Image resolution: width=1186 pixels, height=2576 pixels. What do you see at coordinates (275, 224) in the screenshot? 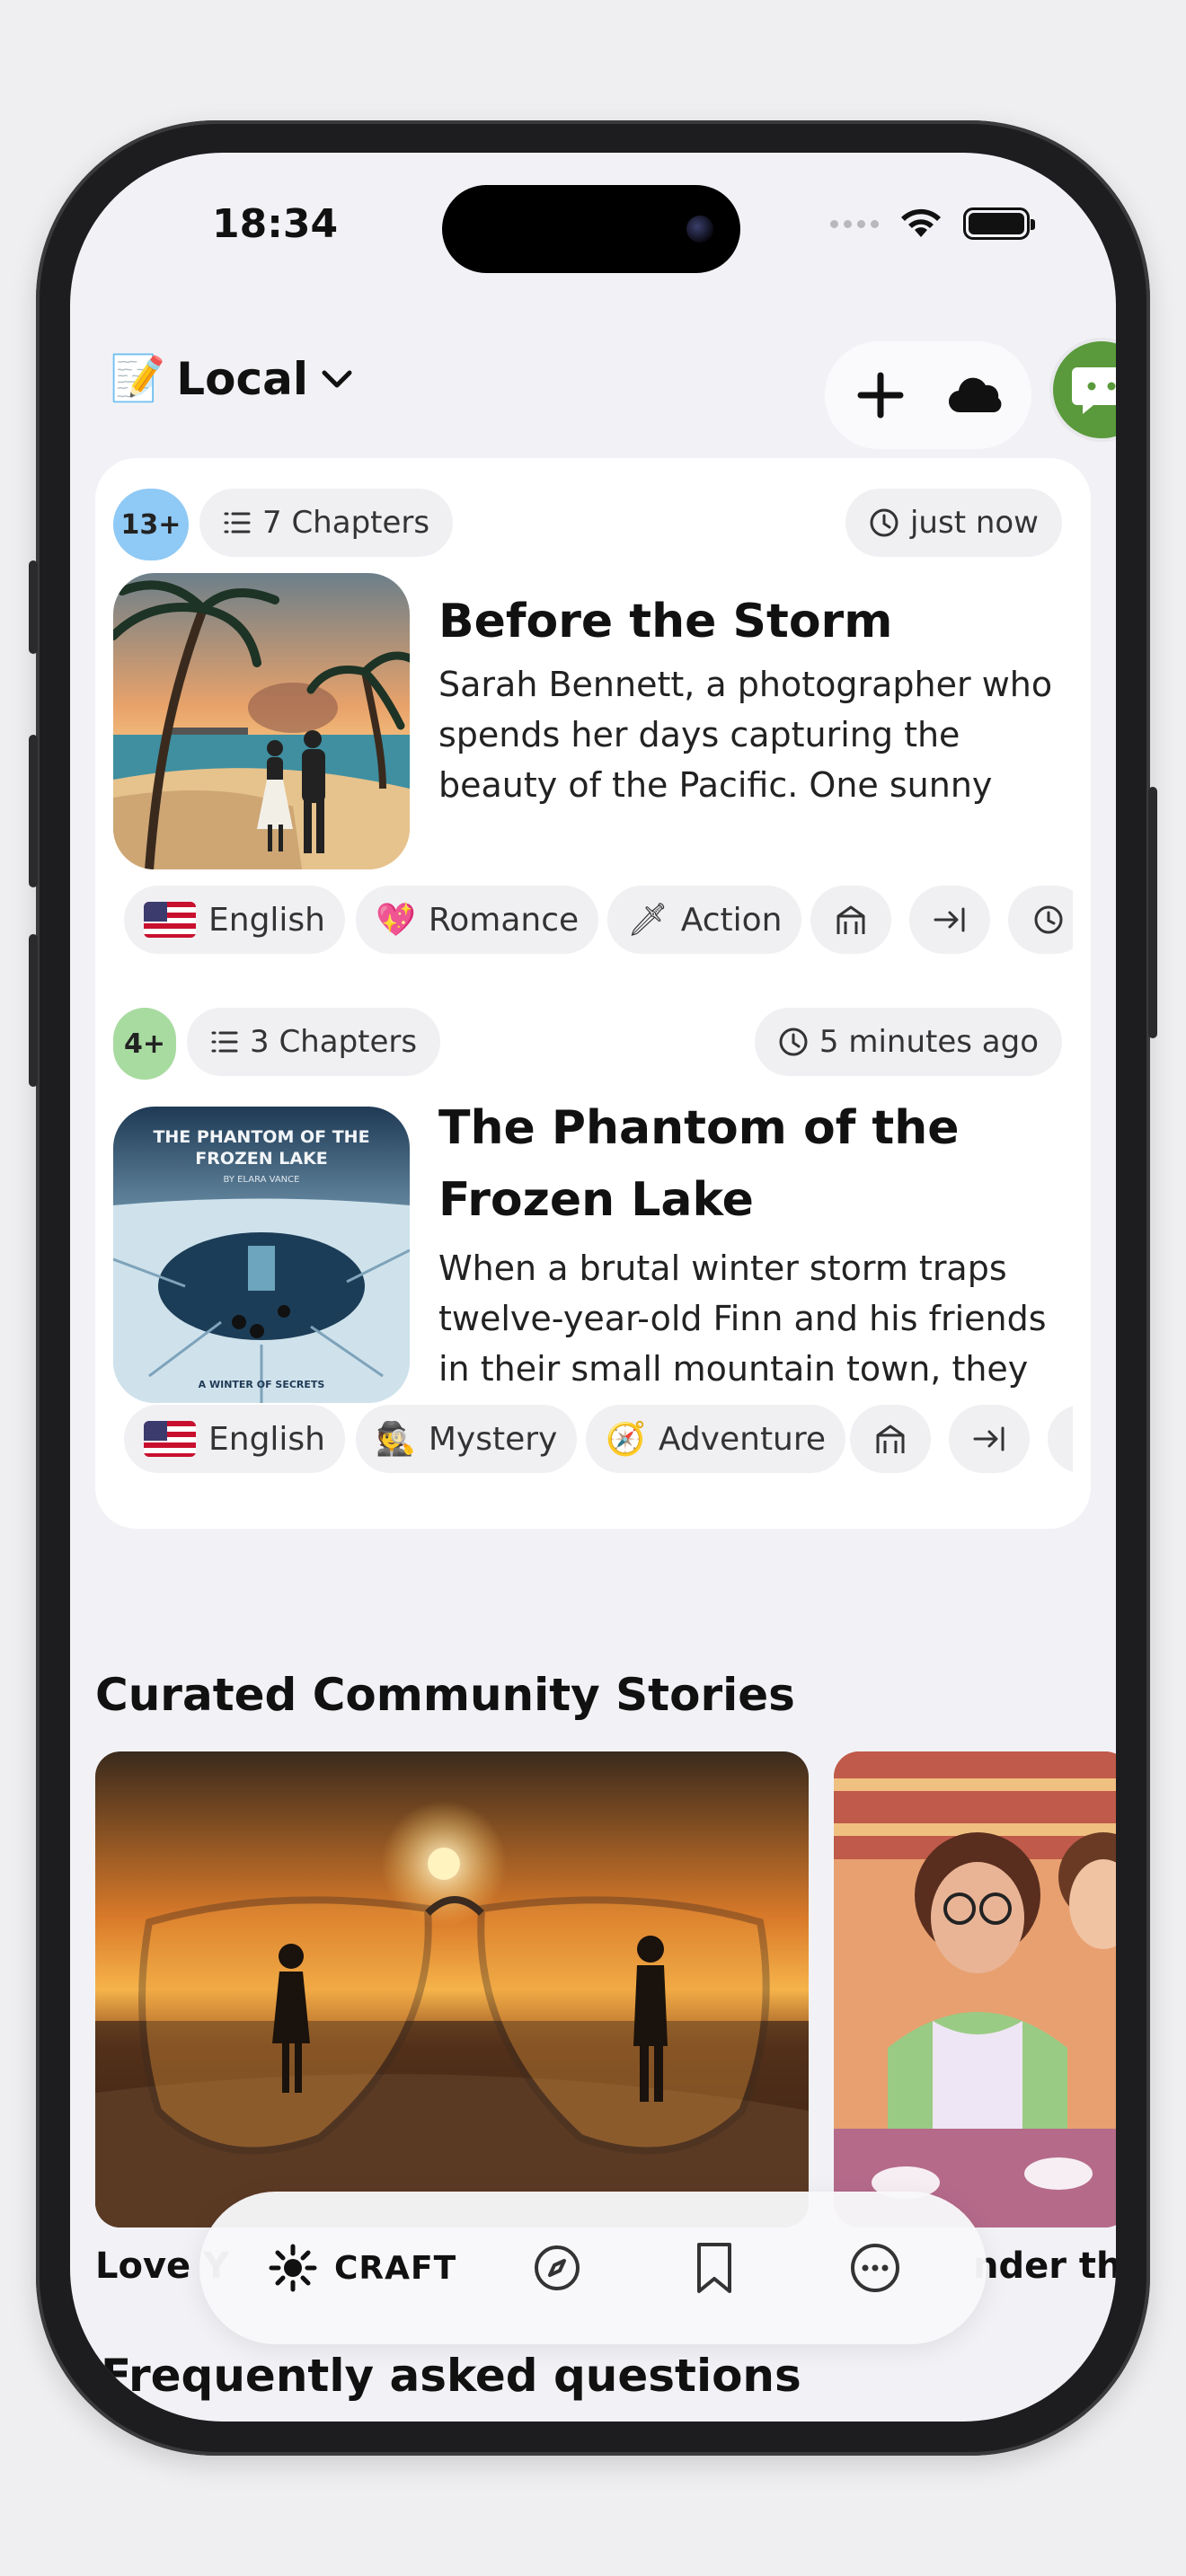
I see `status-time: 18:34` at bounding box center [275, 224].